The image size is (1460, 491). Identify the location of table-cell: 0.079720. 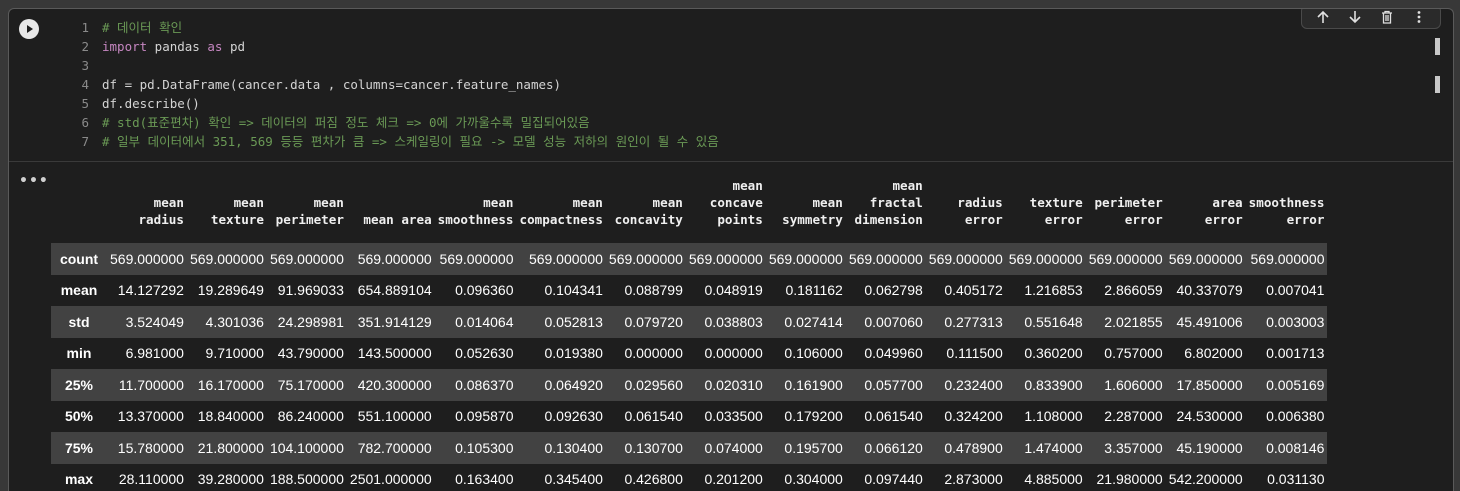
(646, 322).